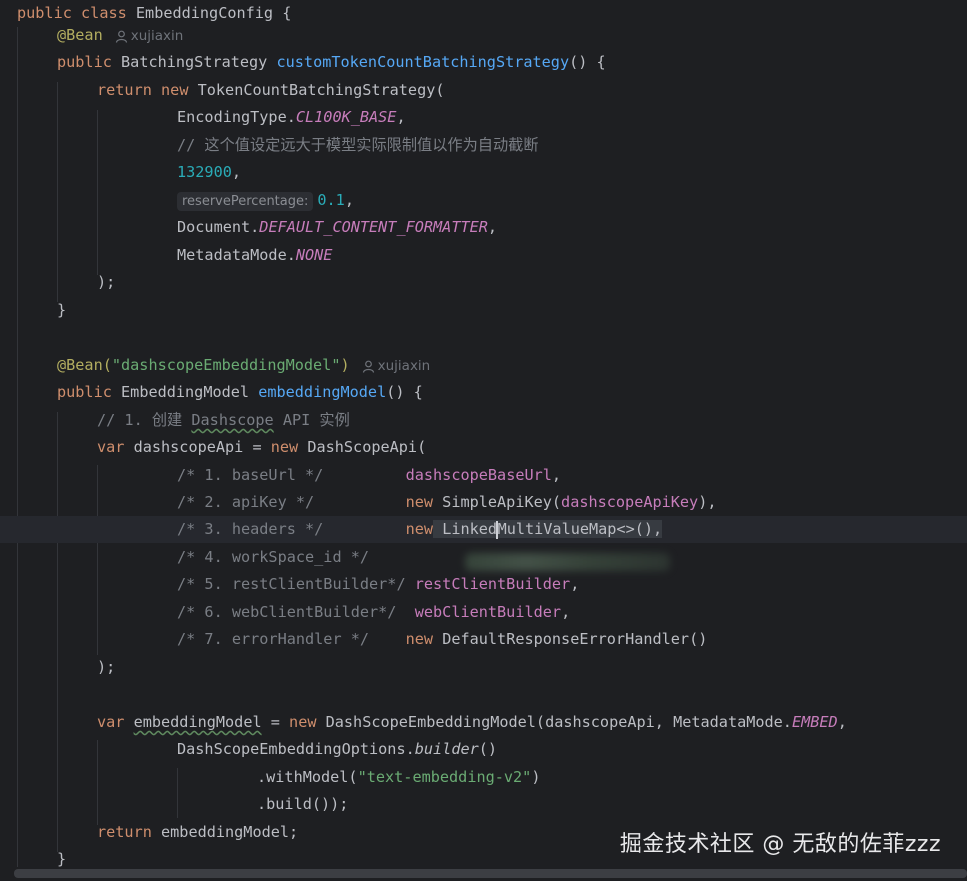 The height and width of the screenshot is (881, 967). I want to click on comment: /* 5. restClientBuilder*/, so click(291, 584).